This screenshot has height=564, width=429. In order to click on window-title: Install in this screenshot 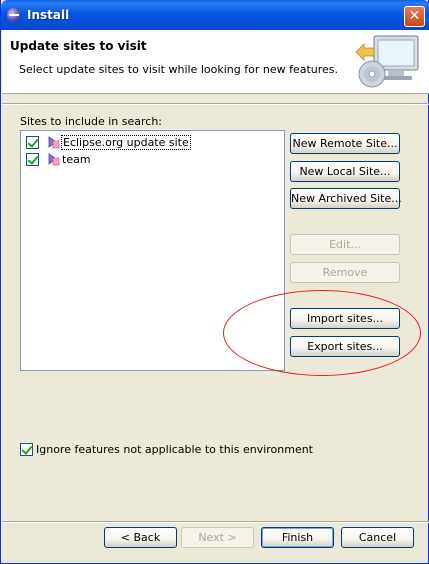, I will do `click(48, 15)`.